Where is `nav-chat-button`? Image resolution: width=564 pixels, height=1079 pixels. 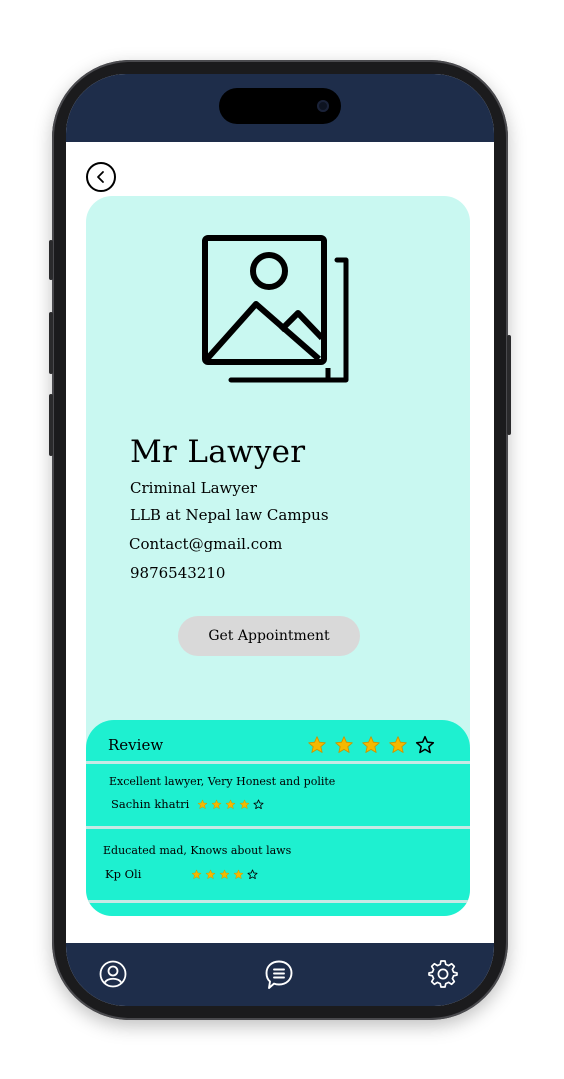
nav-chat-button is located at coordinates (279, 975).